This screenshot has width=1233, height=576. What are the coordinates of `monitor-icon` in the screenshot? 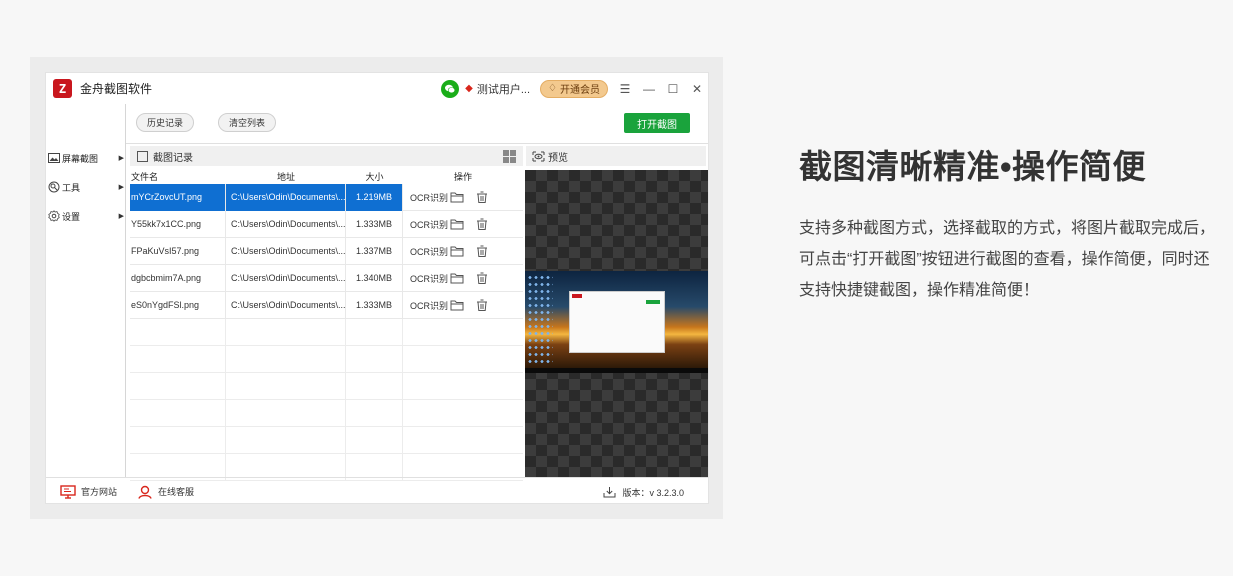 It's located at (68, 491).